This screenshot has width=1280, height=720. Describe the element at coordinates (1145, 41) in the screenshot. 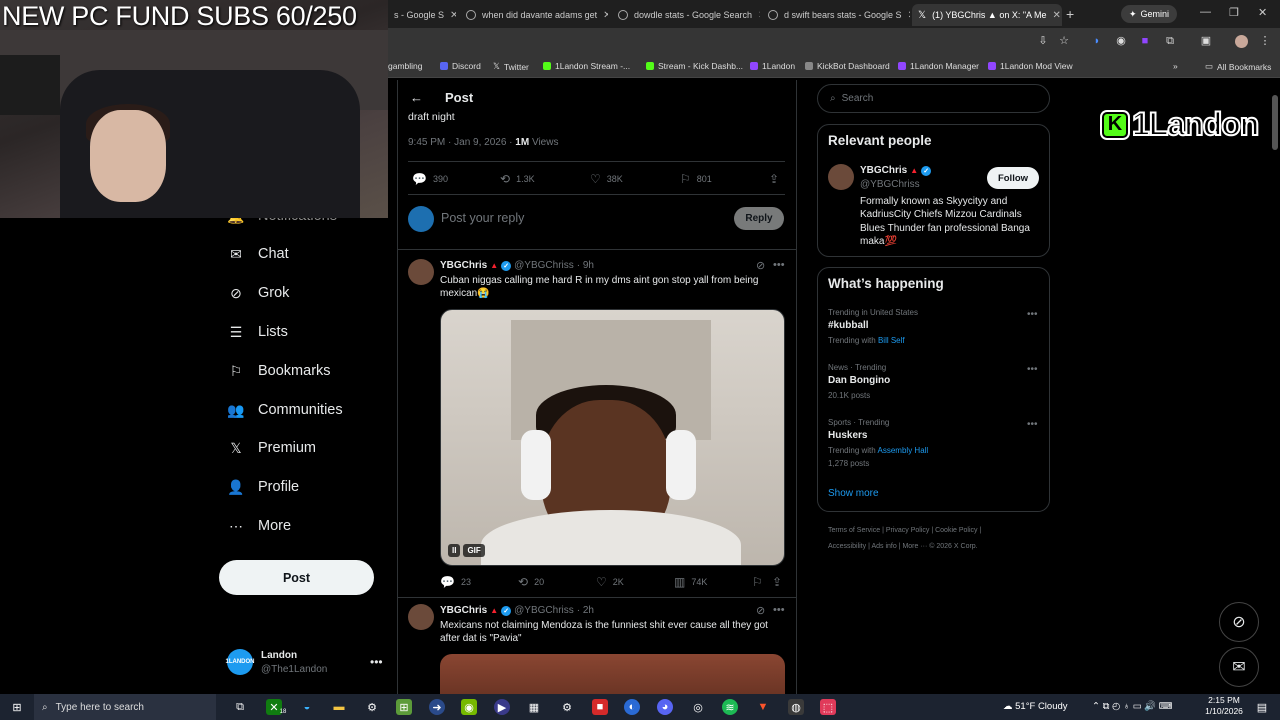

I see `twitch-icon: ■` at that location.